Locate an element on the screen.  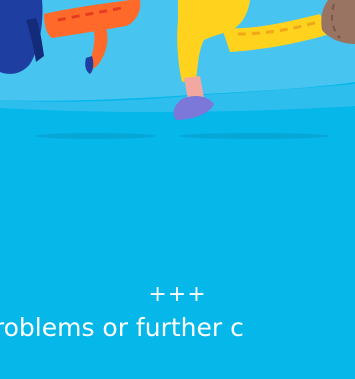
body-text: problems or further c is located at coordinates (122, 327).